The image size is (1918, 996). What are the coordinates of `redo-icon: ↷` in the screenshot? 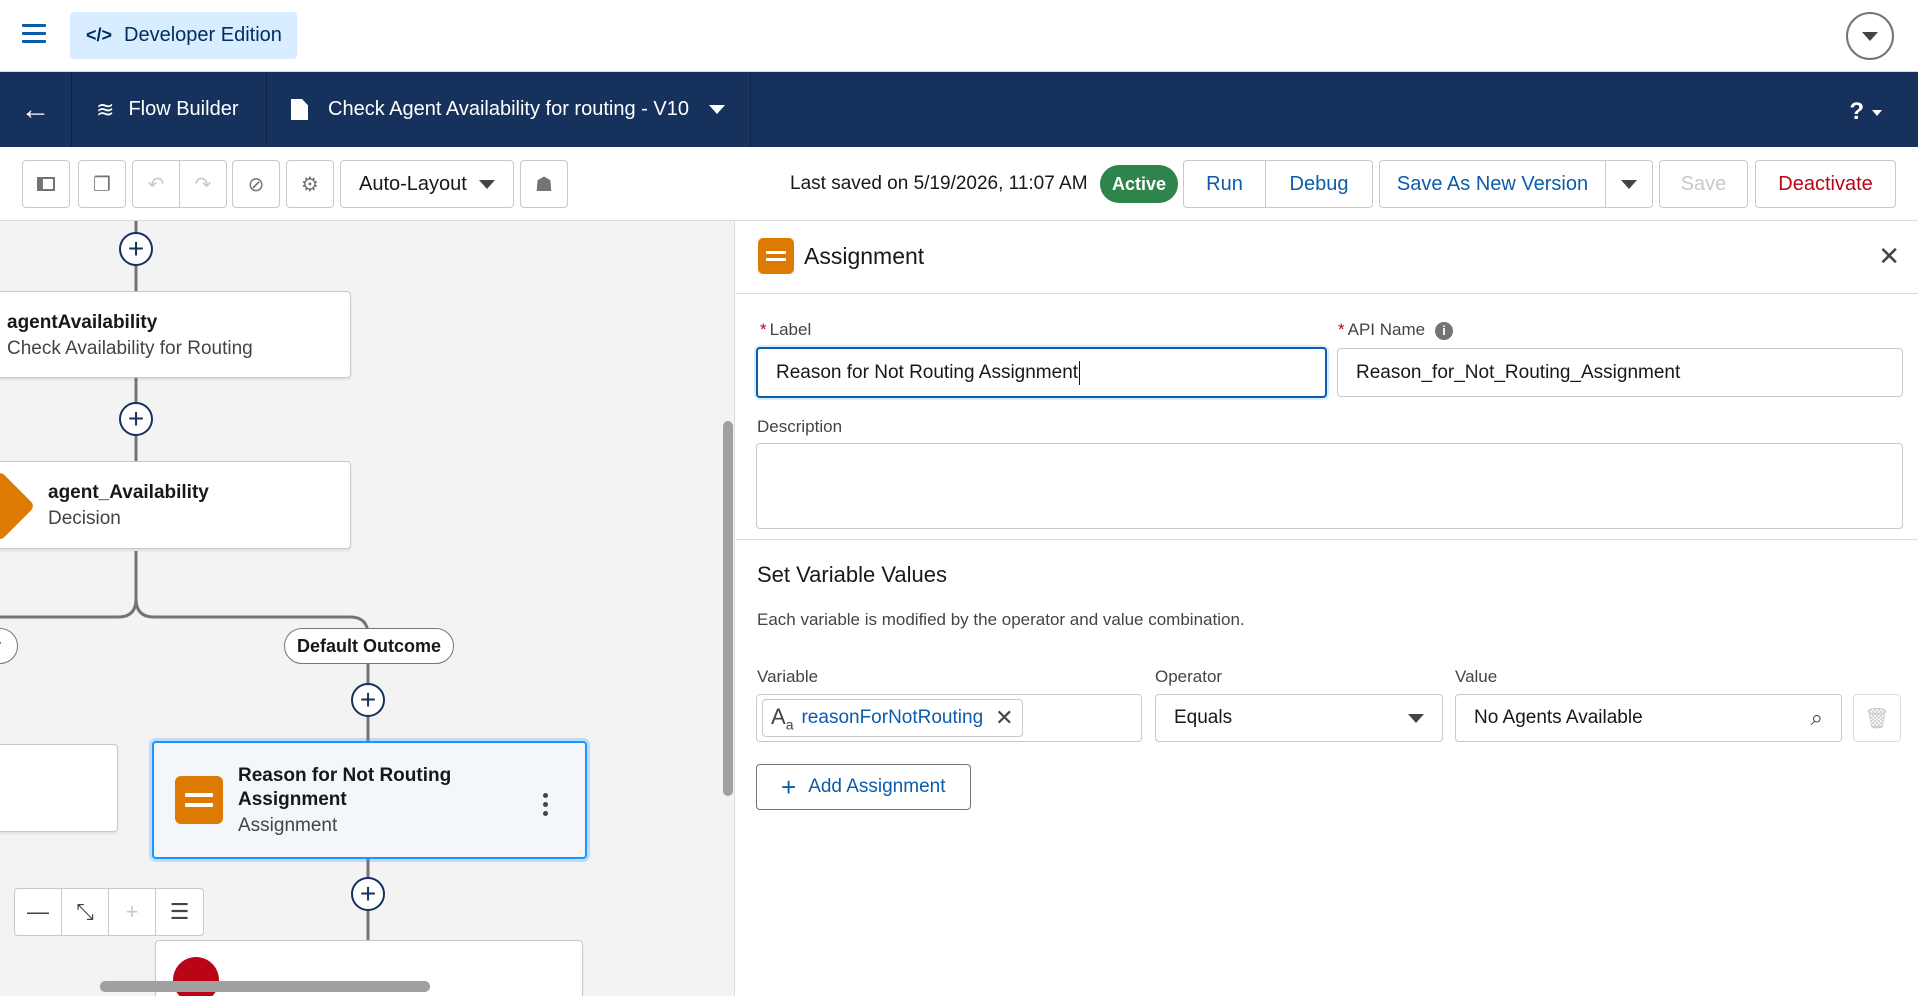 It's located at (203, 184).